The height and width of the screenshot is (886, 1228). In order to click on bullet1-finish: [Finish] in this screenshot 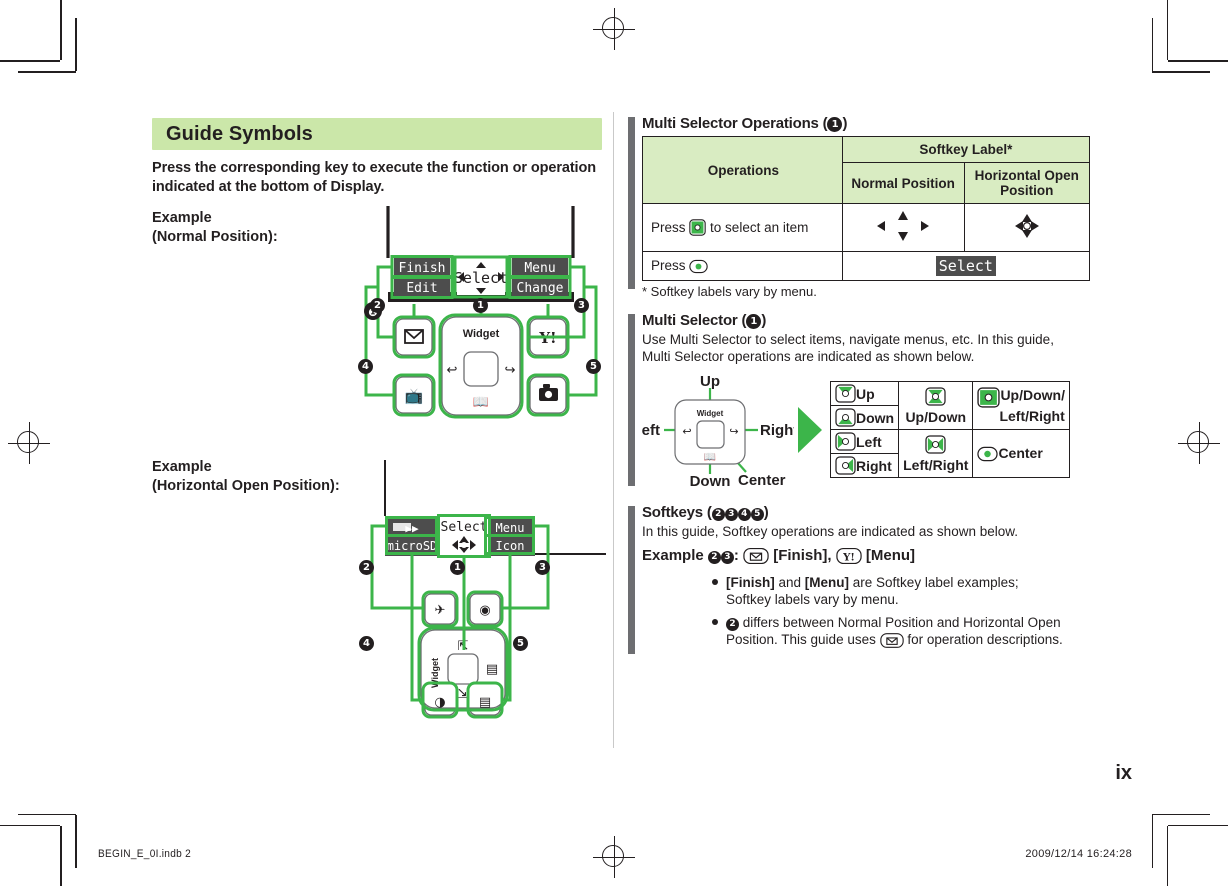, I will do `click(750, 582)`.